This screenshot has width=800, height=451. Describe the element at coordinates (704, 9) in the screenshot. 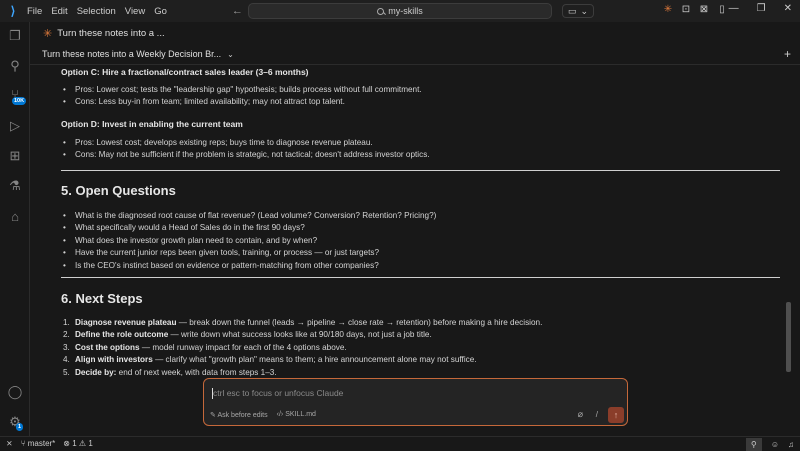

I see `close-box-icon: ⊠` at that location.